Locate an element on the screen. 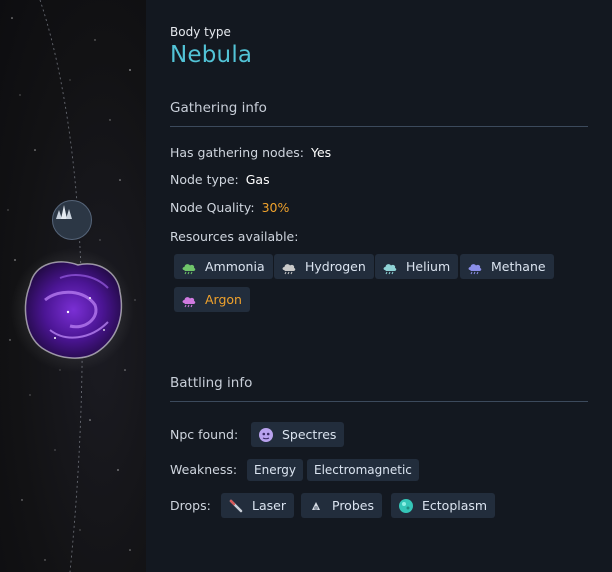 Image resolution: width=612 pixels, height=572 pixels. drop-chip-probes: Probes is located at coordinates (341, 505).